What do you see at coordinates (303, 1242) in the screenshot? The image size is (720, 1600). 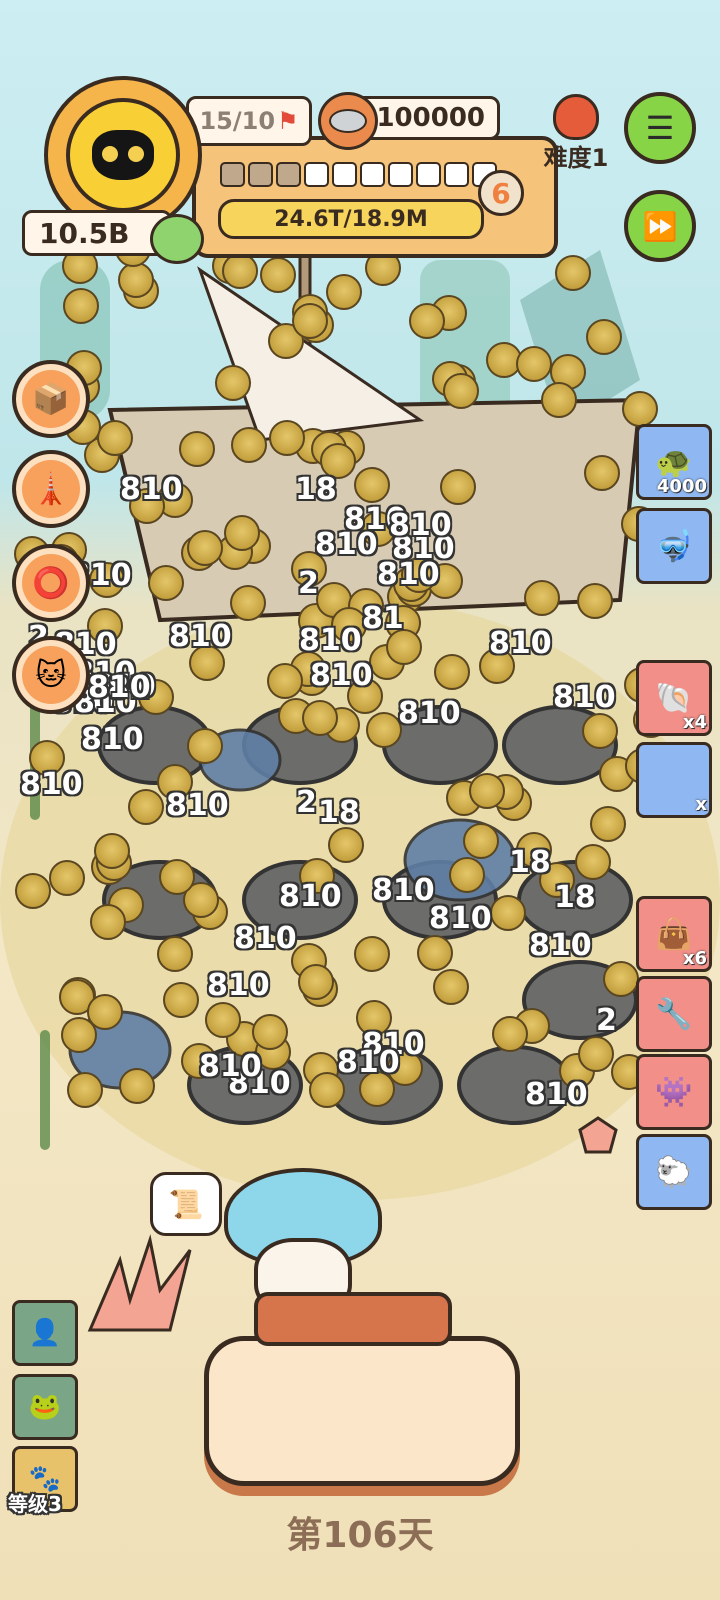 I see `bath-cat` at bounding box center [303, 1242].